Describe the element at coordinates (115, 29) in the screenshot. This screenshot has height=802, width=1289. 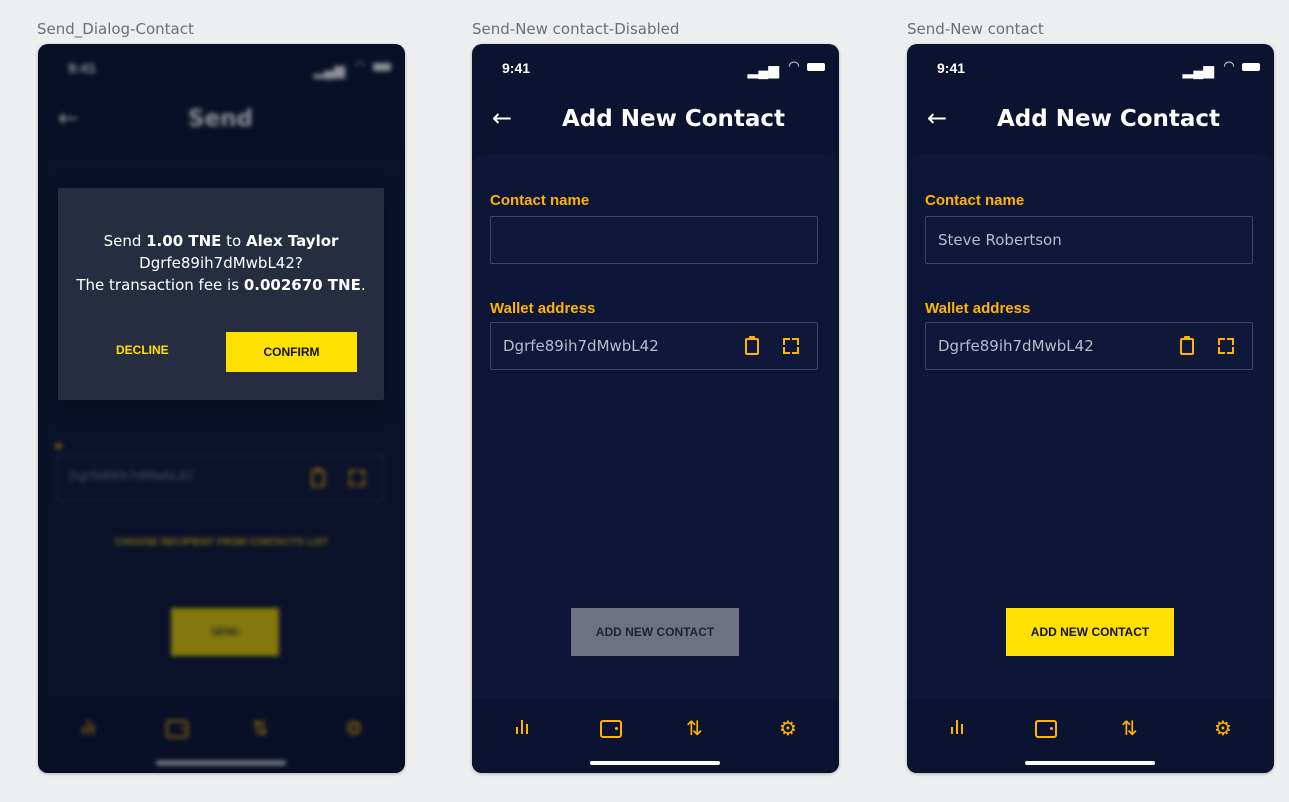
I see `frame-label-dialog: Send_Dialog-Contact` at that location.